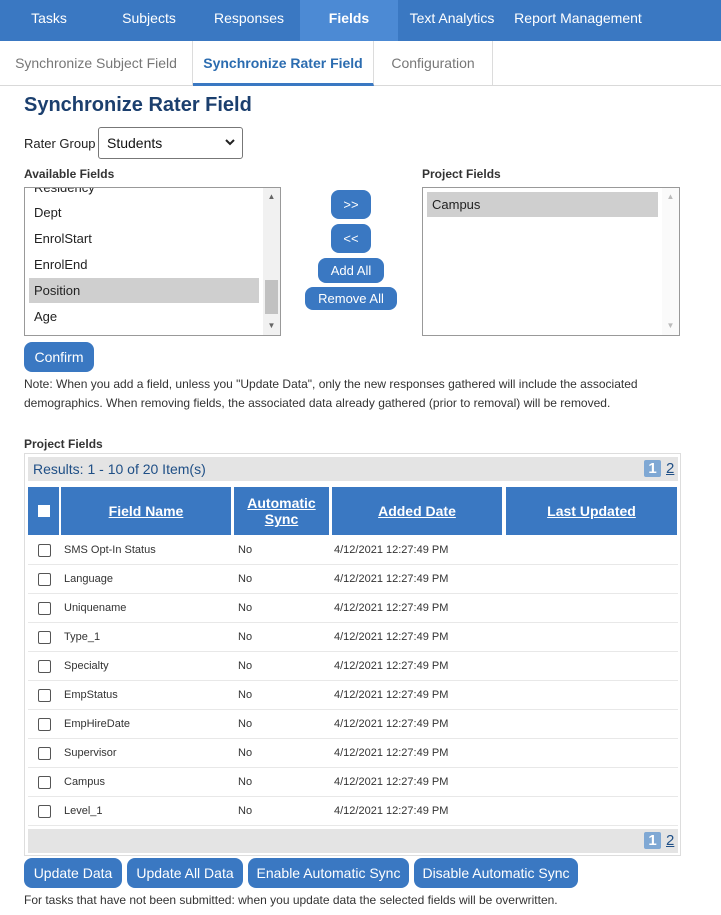 The width and height of the screenshot is (721, 915). Describe the element at coordinates (95, 608) in the screenshot. I see `field-name-cell: Uniquename` at that location.